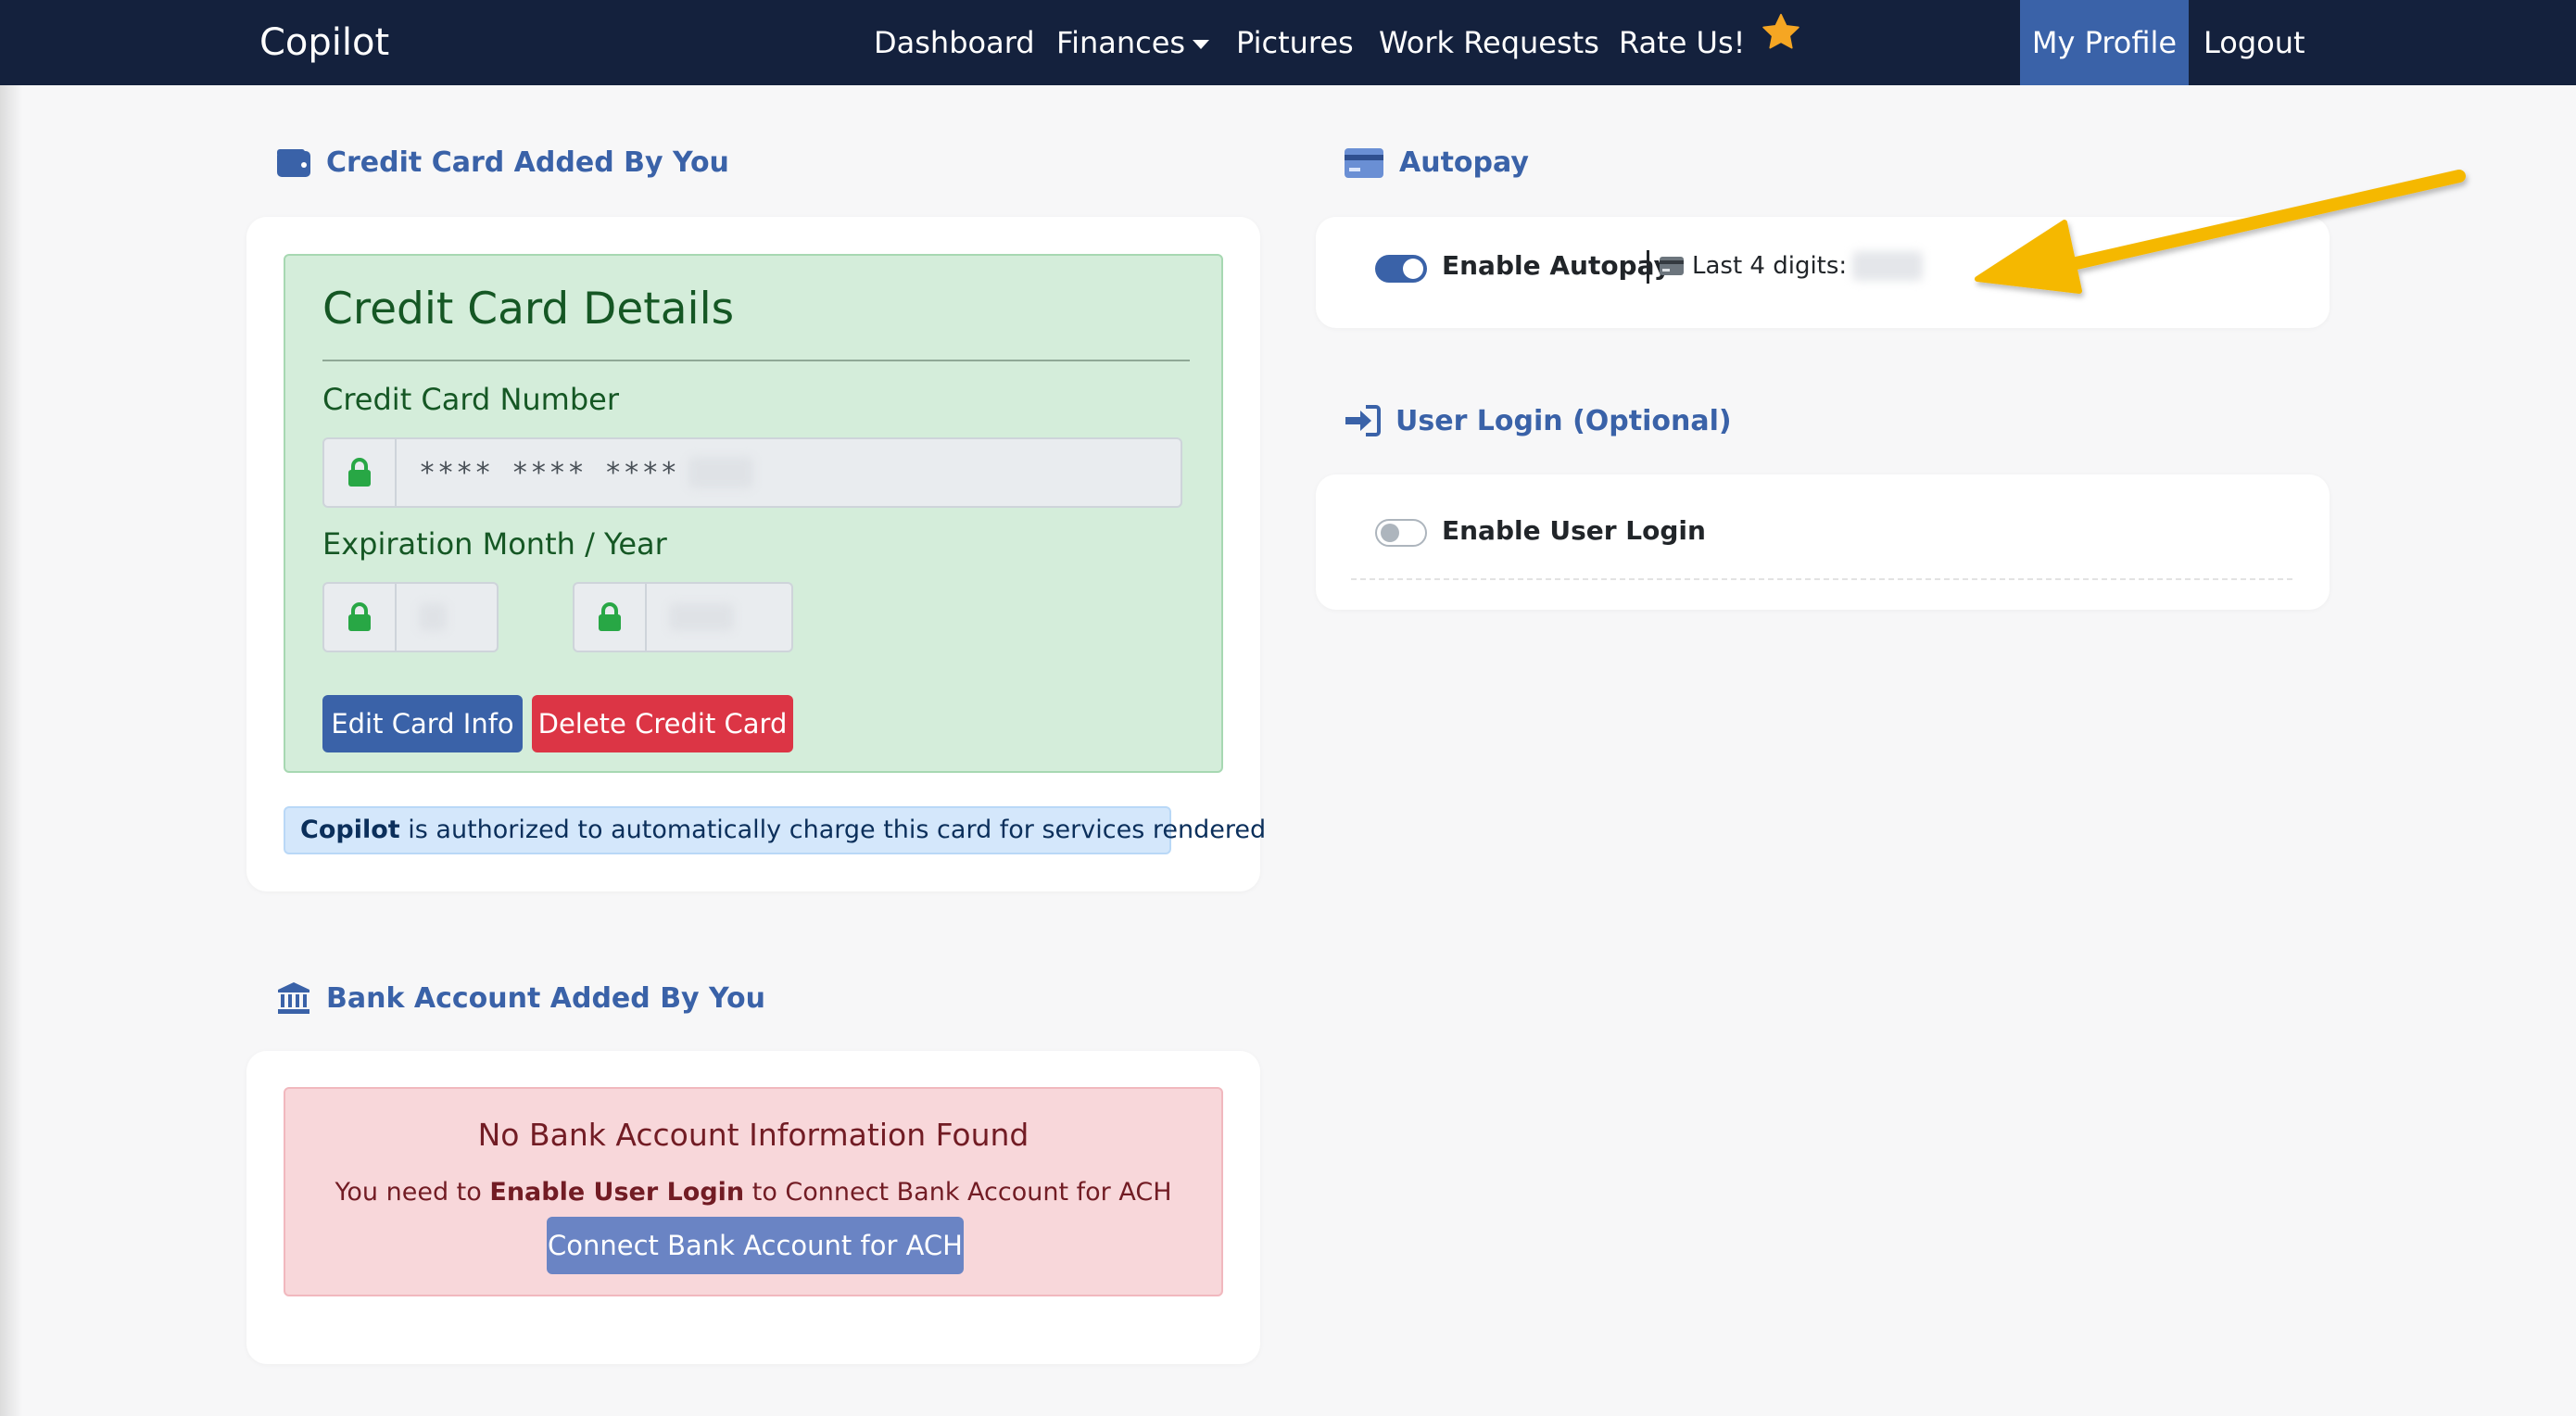 This screenshot has width=2576, height=1416. Describe the element at coordinates (1201, 44) in the screenshot. I see `chevron-down-icon` at that location.